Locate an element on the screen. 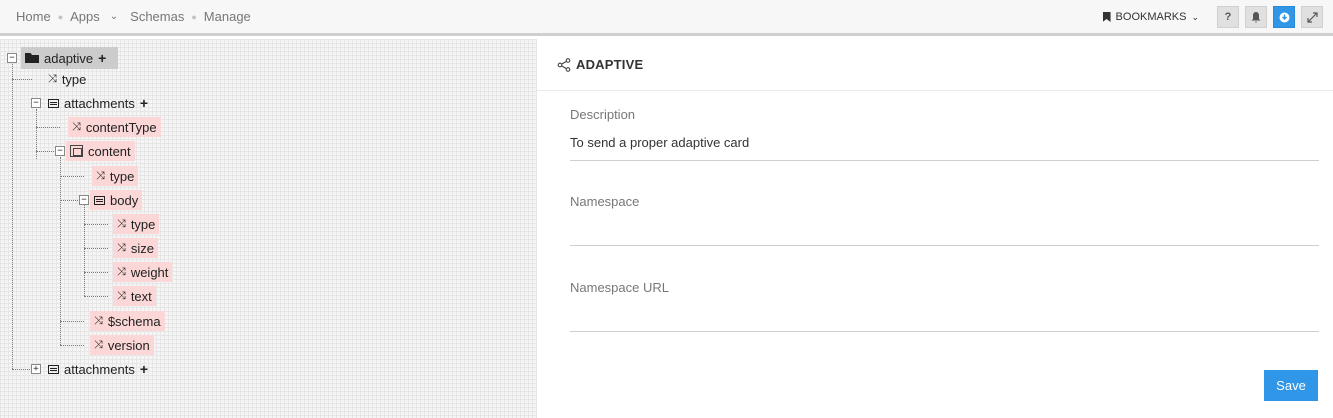  tree-node-attachments-2: attachments + is located at coordinates (98, 369).